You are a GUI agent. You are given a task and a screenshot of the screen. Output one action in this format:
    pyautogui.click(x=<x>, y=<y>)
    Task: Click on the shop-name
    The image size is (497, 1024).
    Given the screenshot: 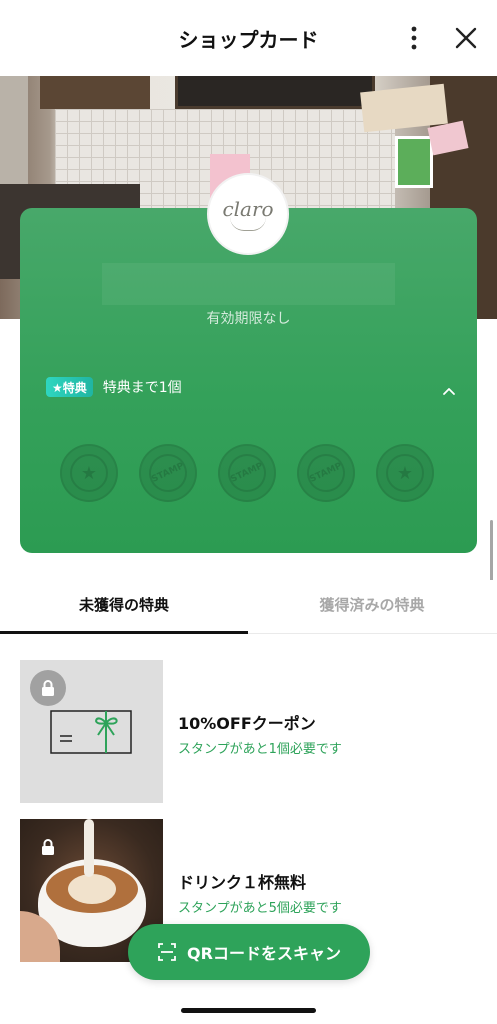 What is the action you would take?
    pyautogui.click(x=248, y=284)
    